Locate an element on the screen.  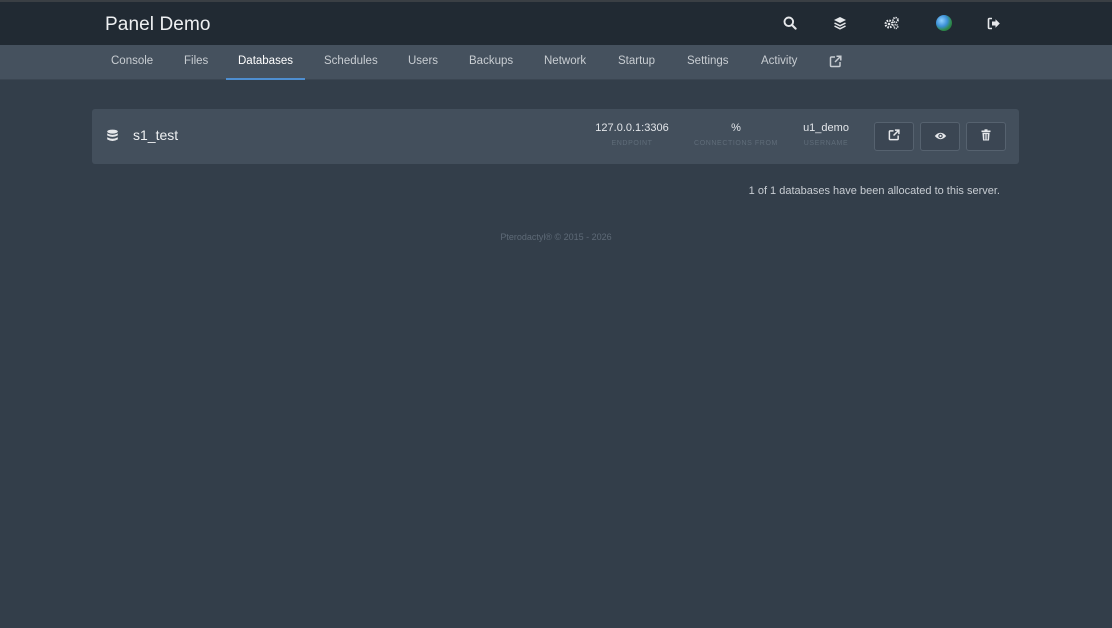
endpoint-label: Endpoint is located at coordinates (632, 143).